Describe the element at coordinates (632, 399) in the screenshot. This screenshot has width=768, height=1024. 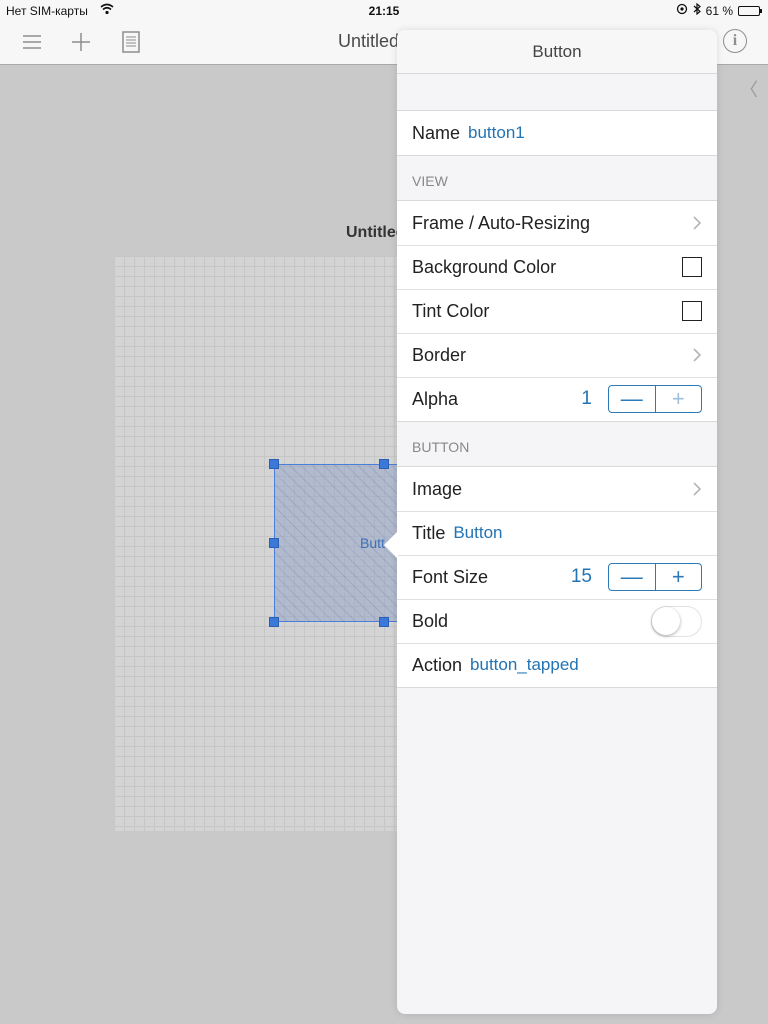
I see `alpha-decrement-button: —` at that location.